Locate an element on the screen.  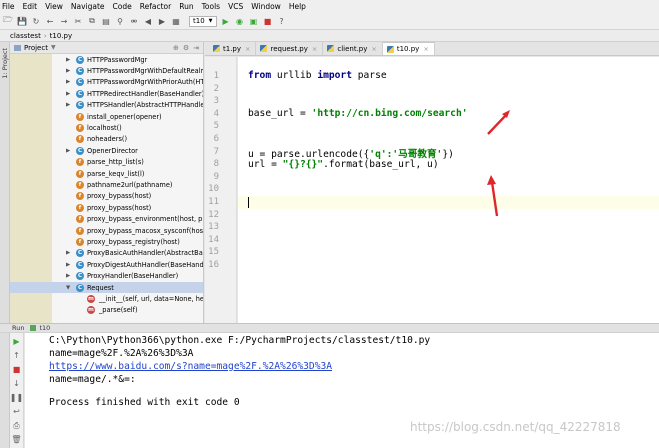
hide-icon: ⇥ is located at coordinates (196, 48).